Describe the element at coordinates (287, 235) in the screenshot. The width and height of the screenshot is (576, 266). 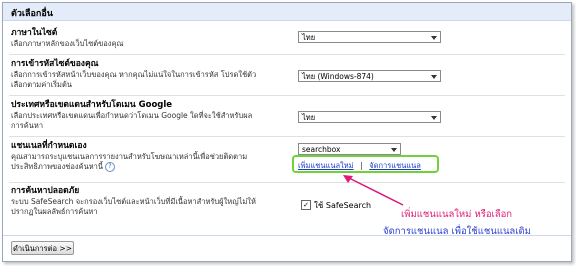
I see `footer-divider` at that location.